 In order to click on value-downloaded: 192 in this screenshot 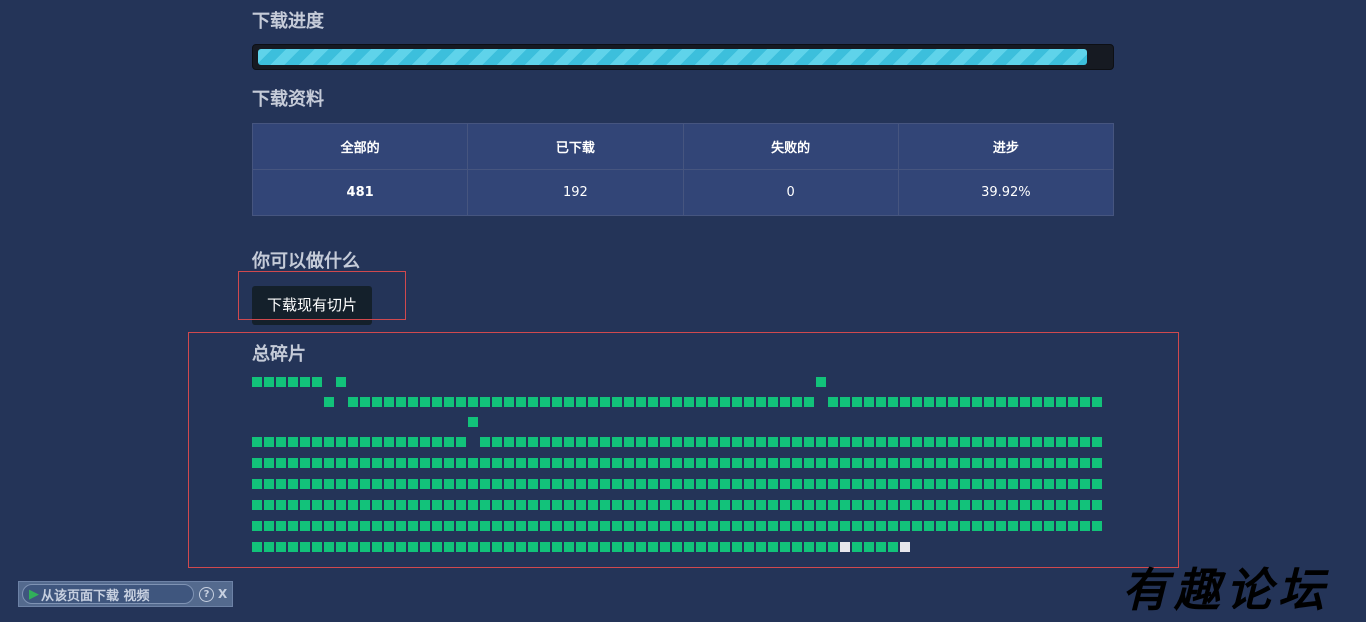, I will do `click(575, 192)`.